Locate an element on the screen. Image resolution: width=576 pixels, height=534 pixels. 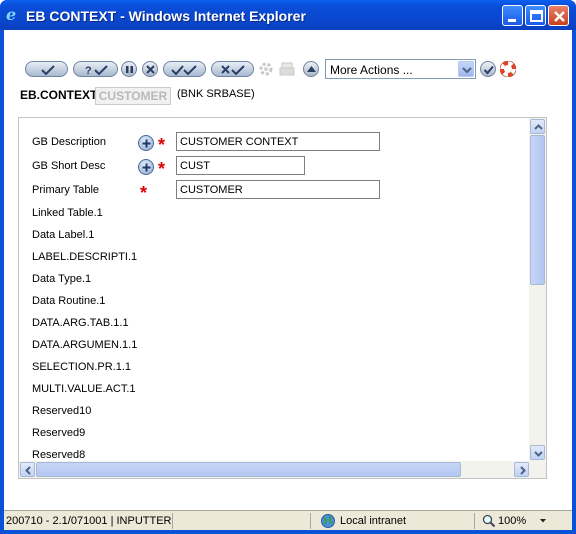
field-label: Data Type.1 is located at coordinates (62, 279).